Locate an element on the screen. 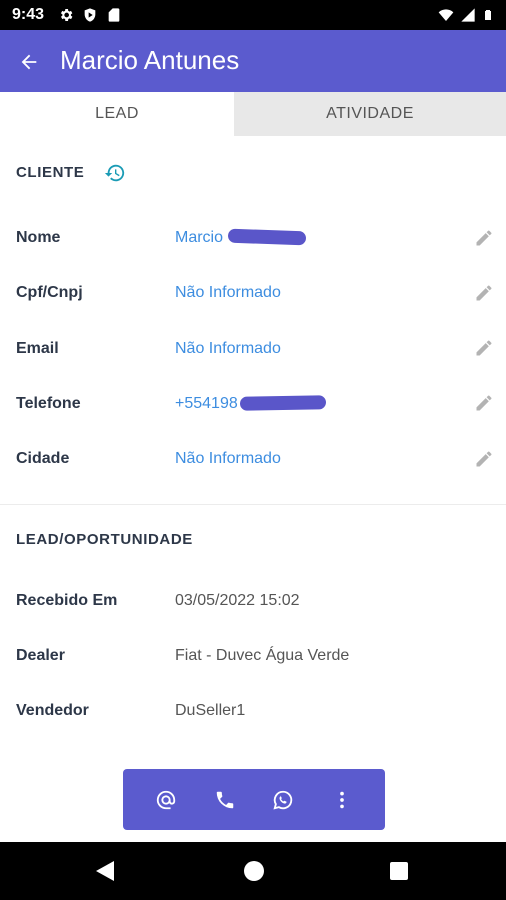  at-sign-icon is located at coordinates (166, 799).